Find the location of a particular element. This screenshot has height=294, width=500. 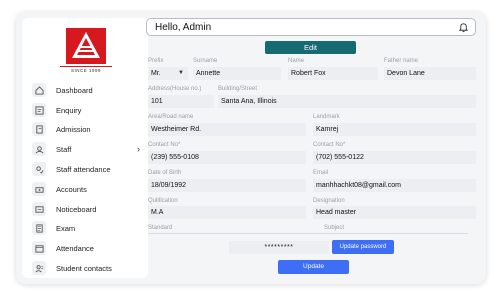

contact2-label: Contact No* is located at coordinates (329, 145).